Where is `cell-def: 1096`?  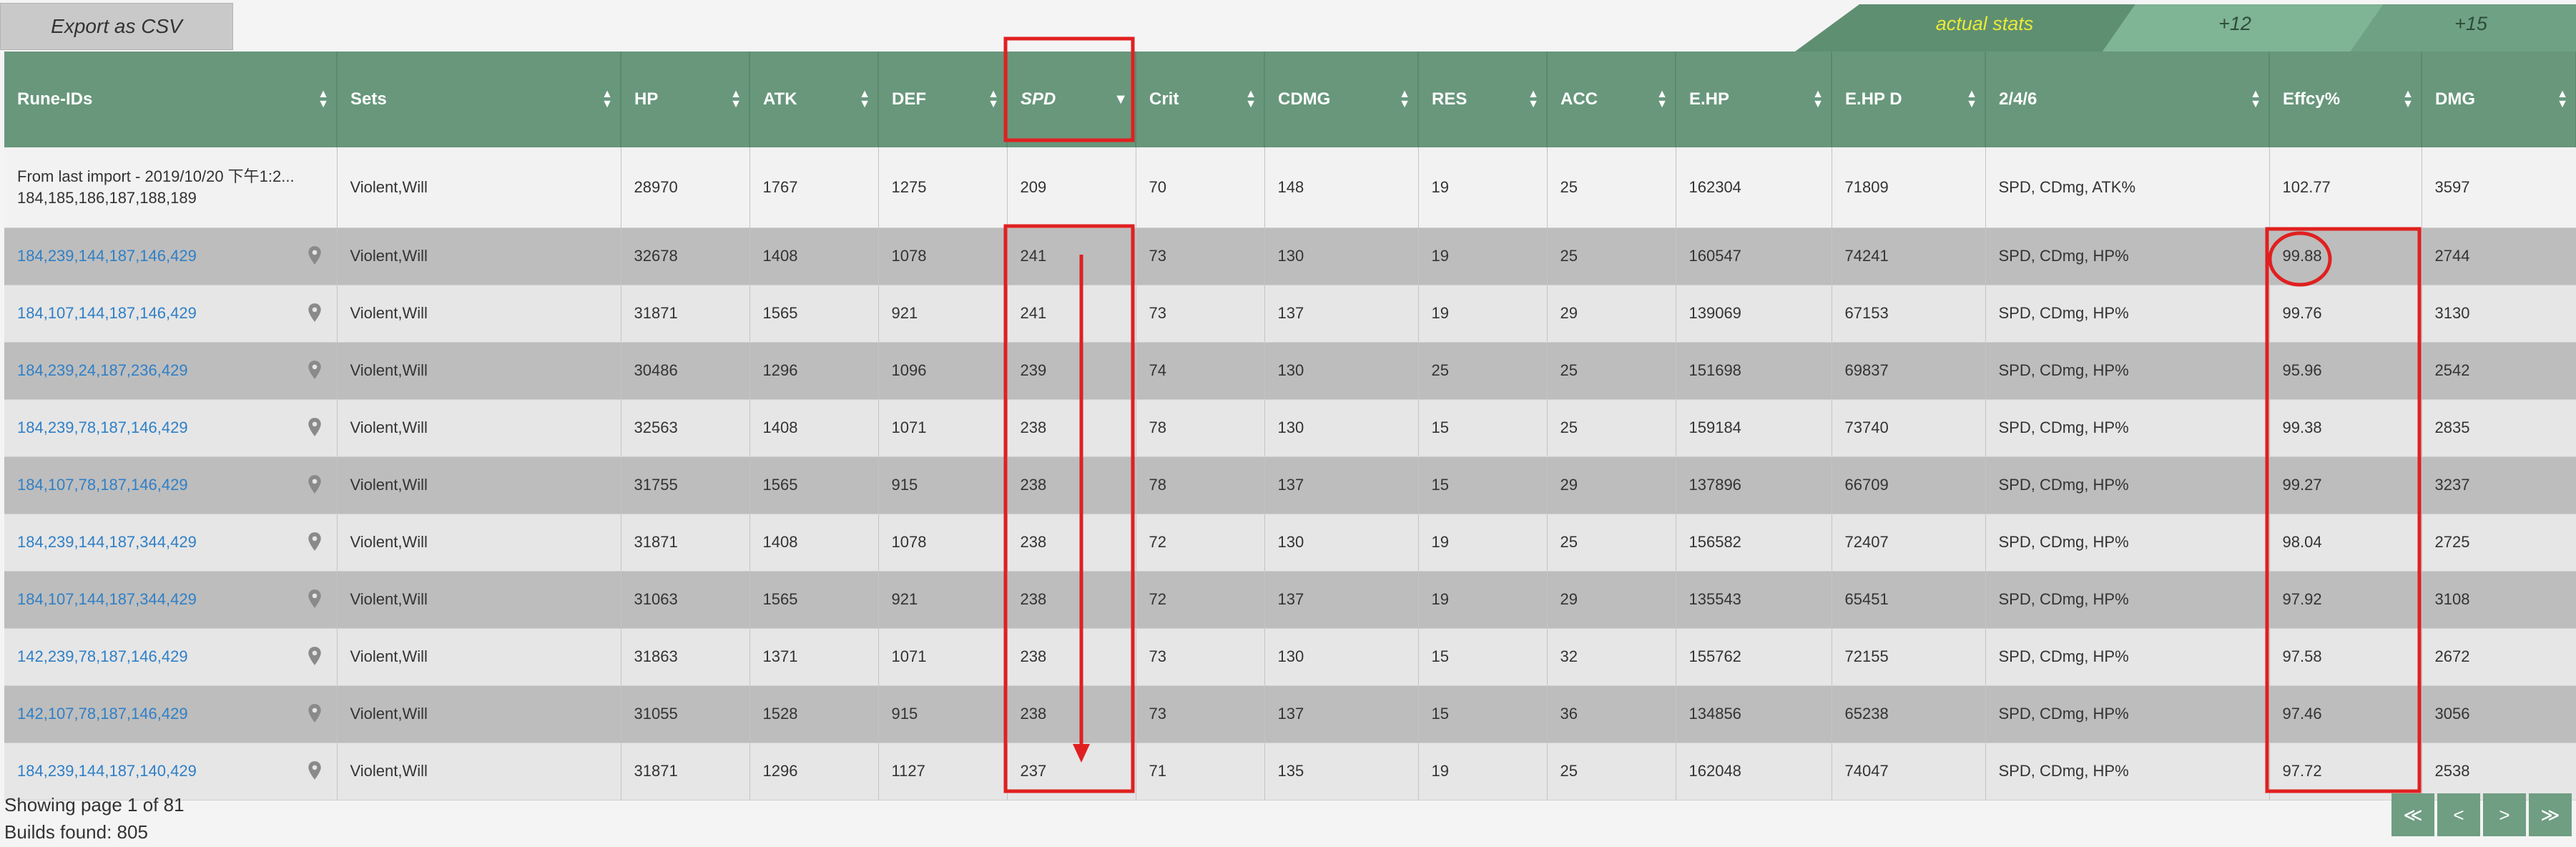 cell-def: 1096 is located at coordinates (943, 371).